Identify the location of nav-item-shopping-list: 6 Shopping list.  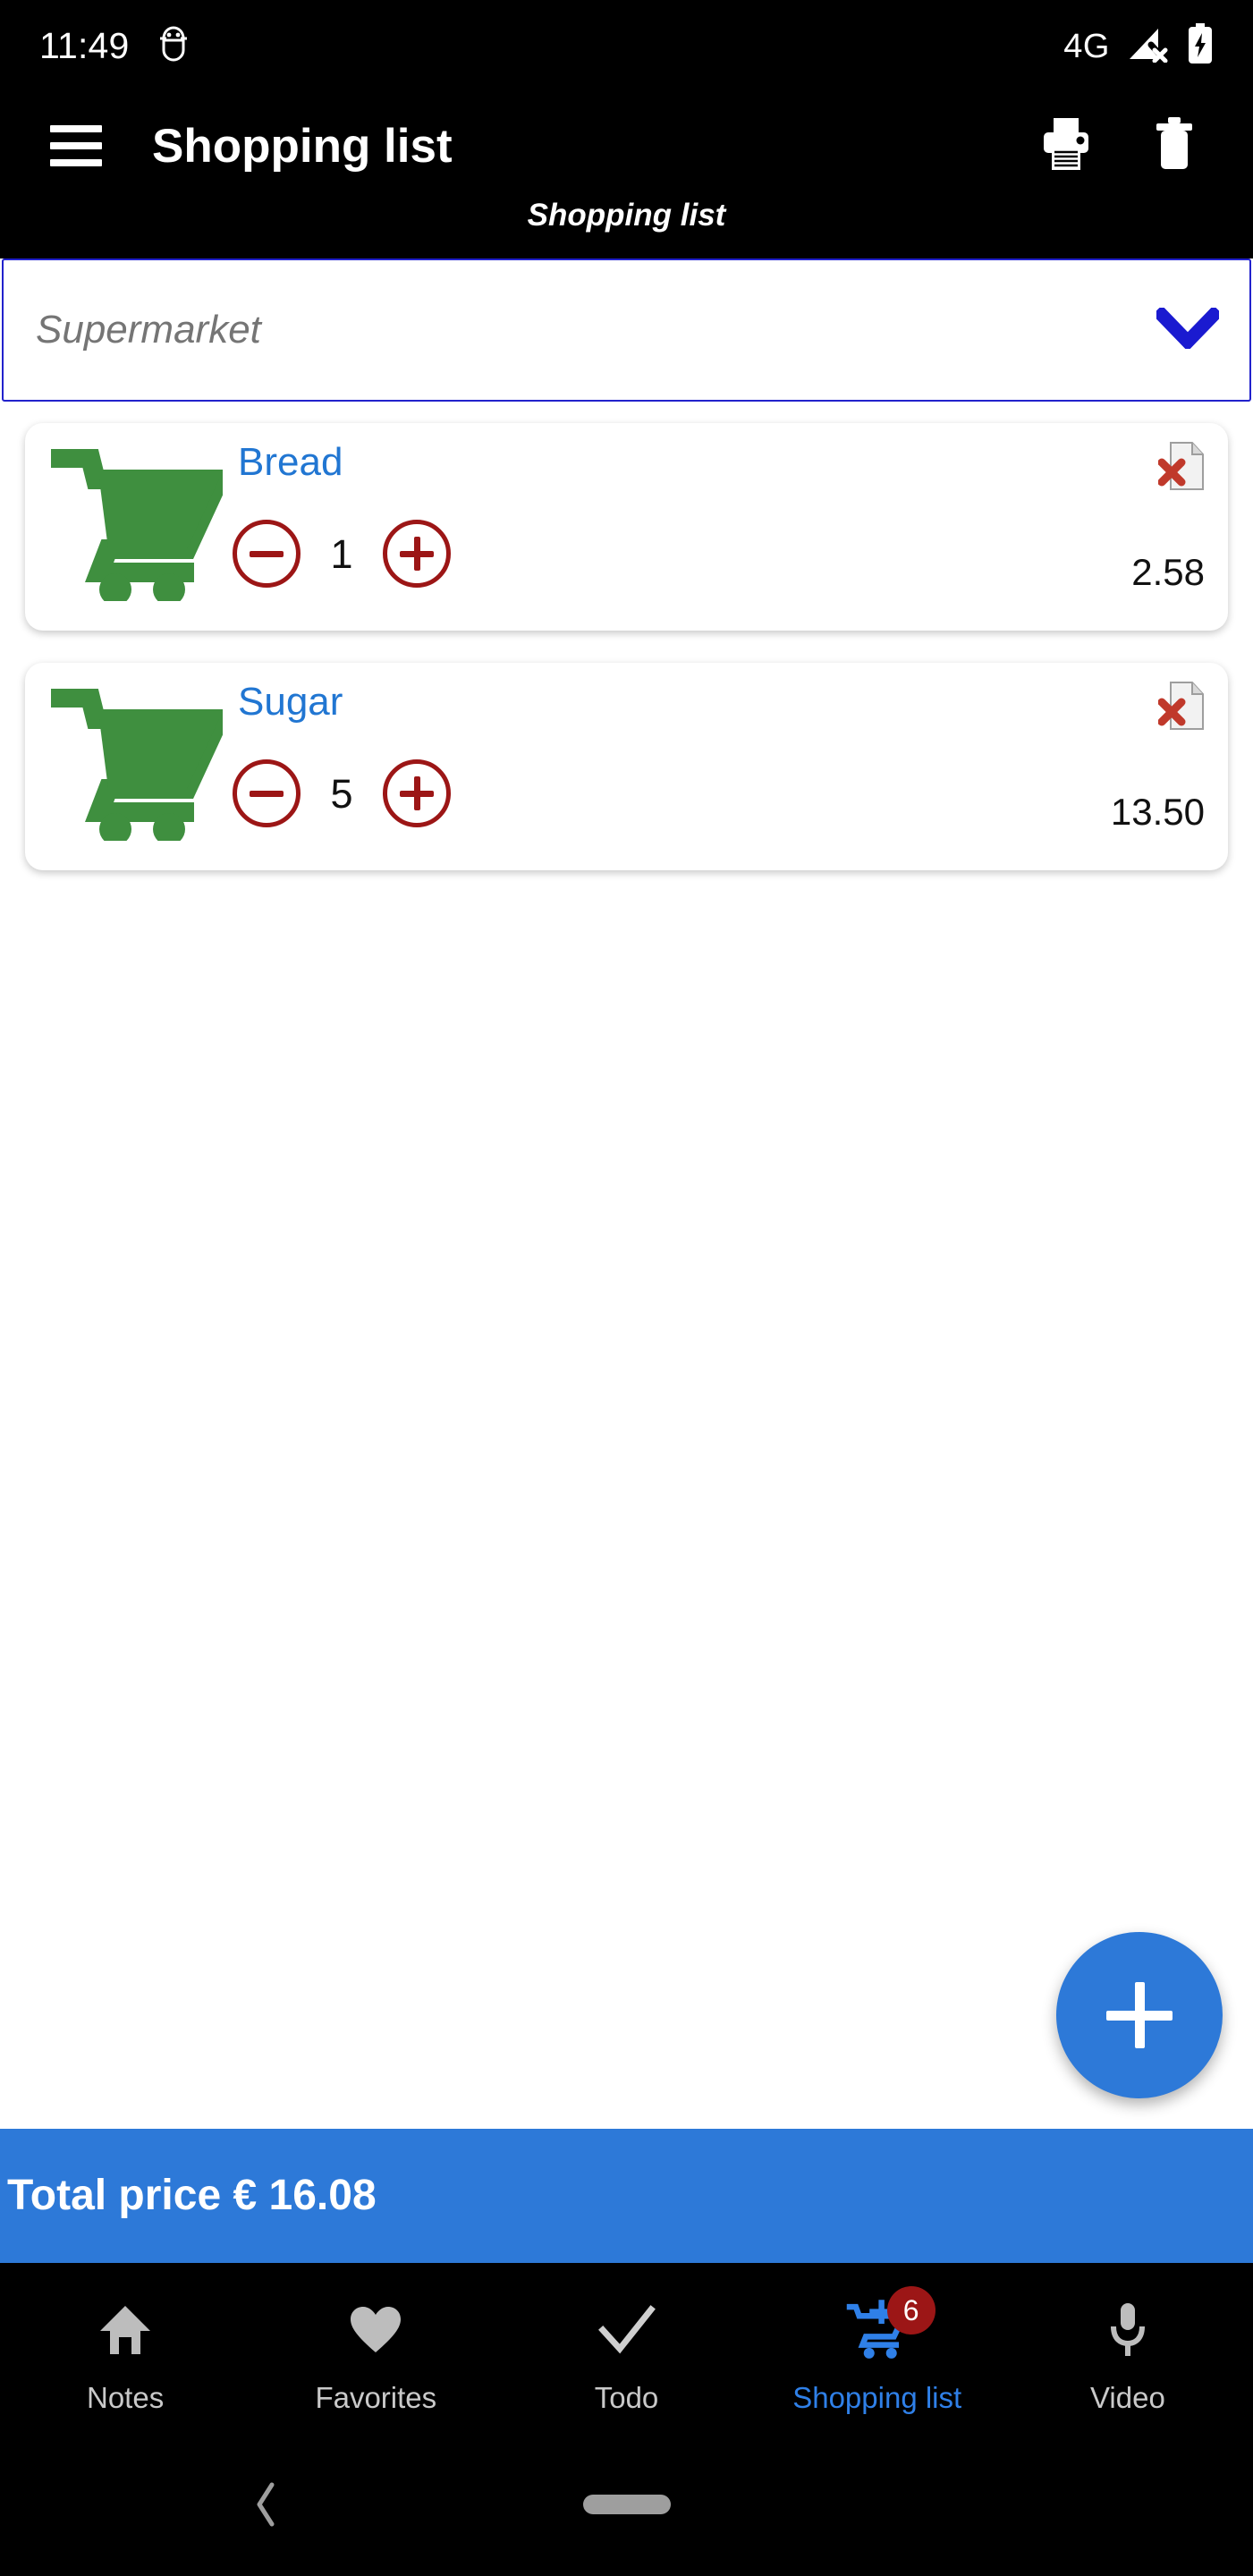
(877, 2348).